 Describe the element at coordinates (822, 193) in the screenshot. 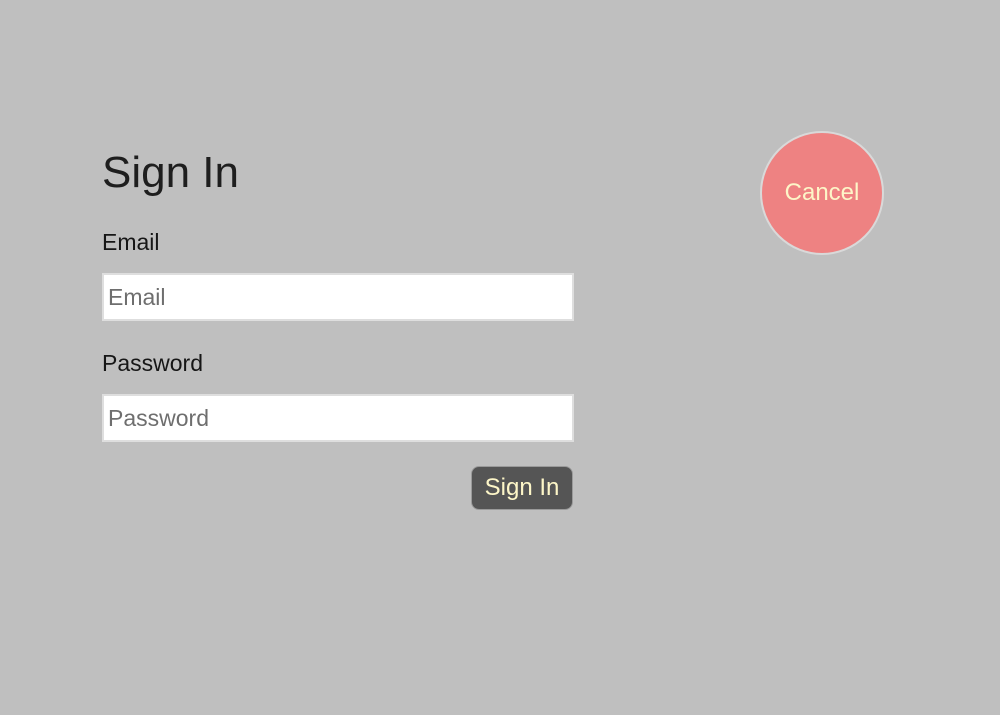

I see `cancel-button: Cancel` at that location.